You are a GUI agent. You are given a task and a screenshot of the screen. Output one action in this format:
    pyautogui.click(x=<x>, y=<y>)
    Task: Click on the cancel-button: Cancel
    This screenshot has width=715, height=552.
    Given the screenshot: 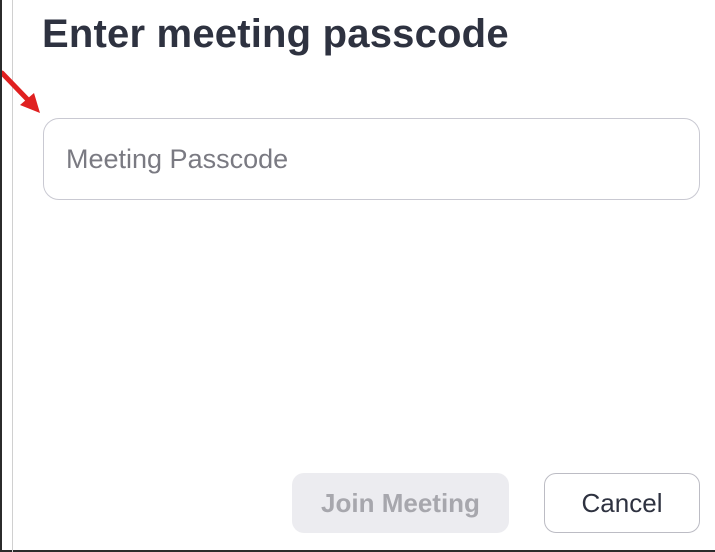 What is the action you would take?
    pyautogui.click(x=622, y=503)
    